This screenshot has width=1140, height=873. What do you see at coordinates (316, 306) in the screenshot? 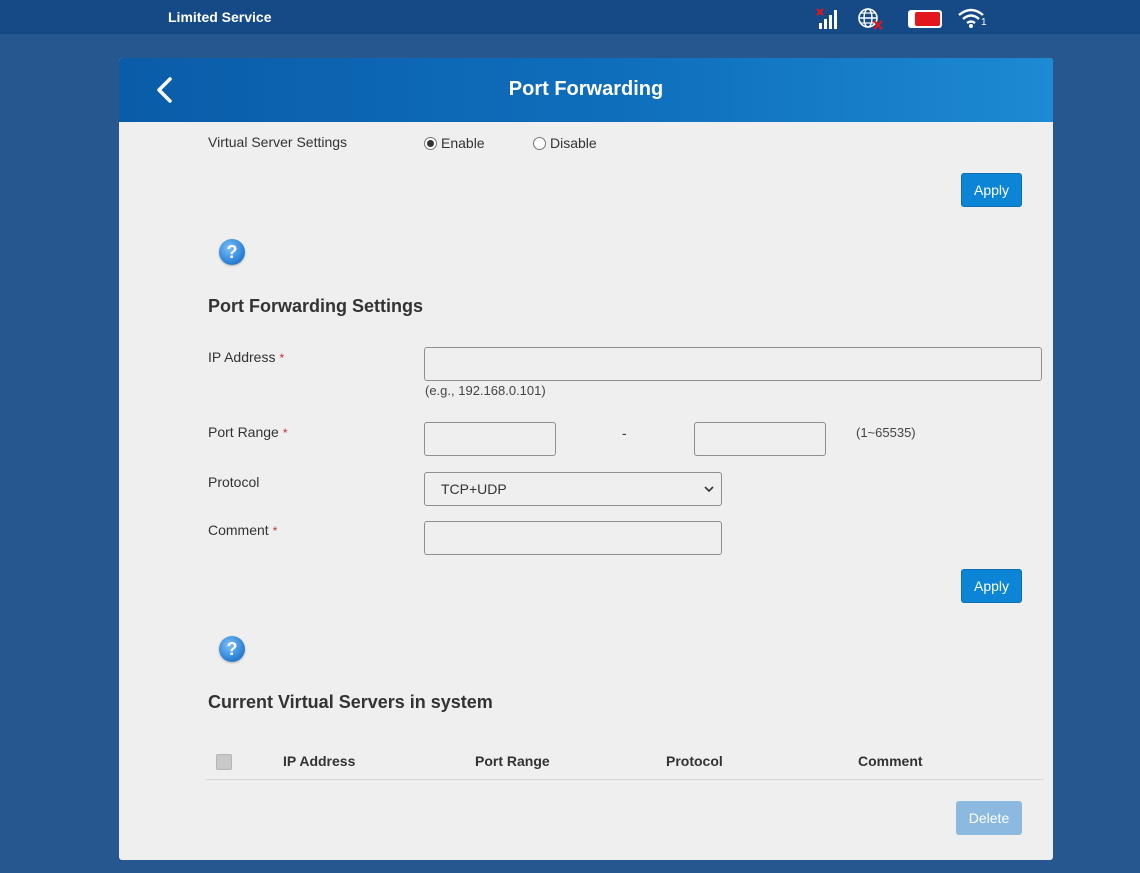
I see `port-forwarding-settings-title: Port Forwarding Settings` at bounding box center [316, 306].